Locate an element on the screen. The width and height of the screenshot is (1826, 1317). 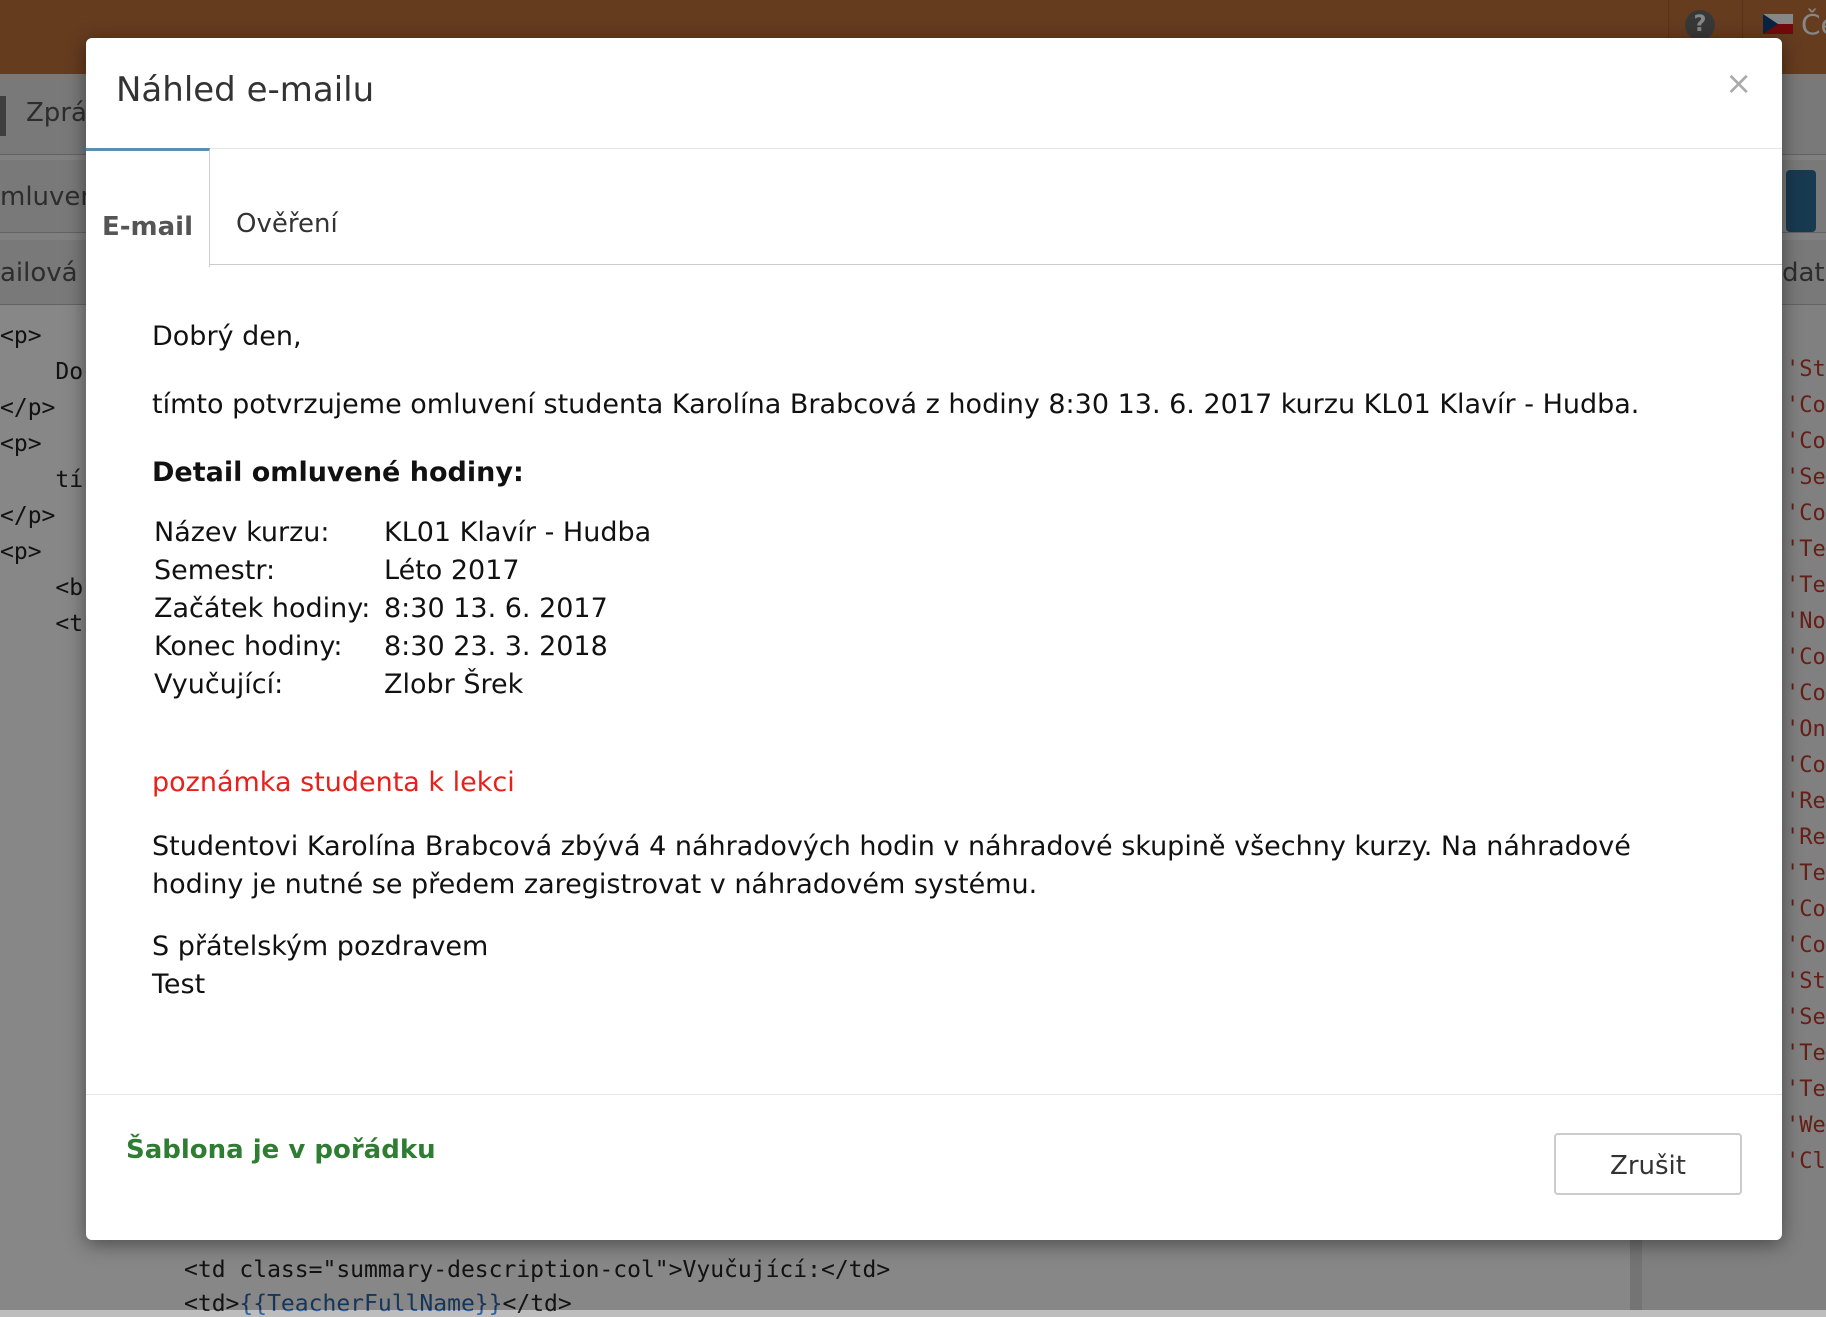
student-note: poznámka studenta k lekci is located at coordinates (333, 782).